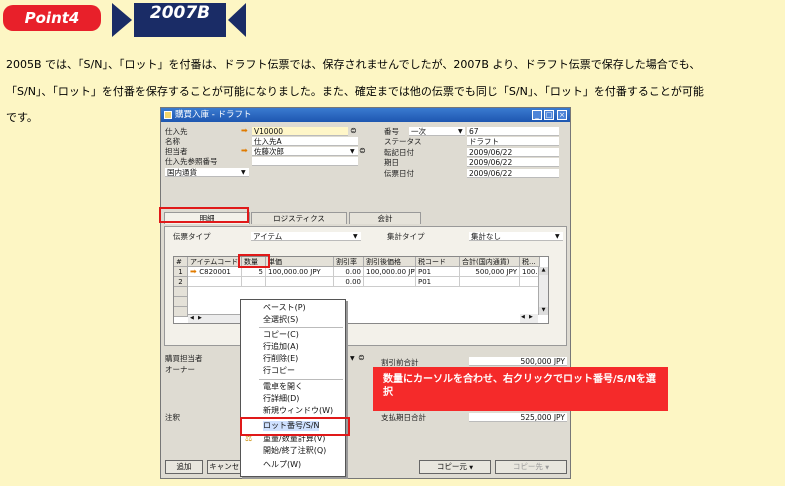 This screenshot has height=486, width=785. I want to click on number-label: 番号, so click(391, 131).